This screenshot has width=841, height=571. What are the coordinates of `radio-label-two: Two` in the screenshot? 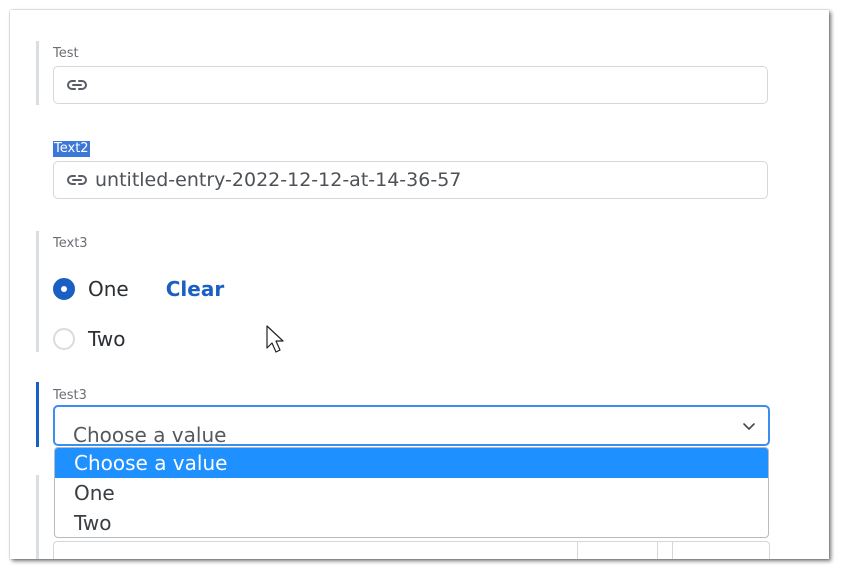 It's located at (107, 339).